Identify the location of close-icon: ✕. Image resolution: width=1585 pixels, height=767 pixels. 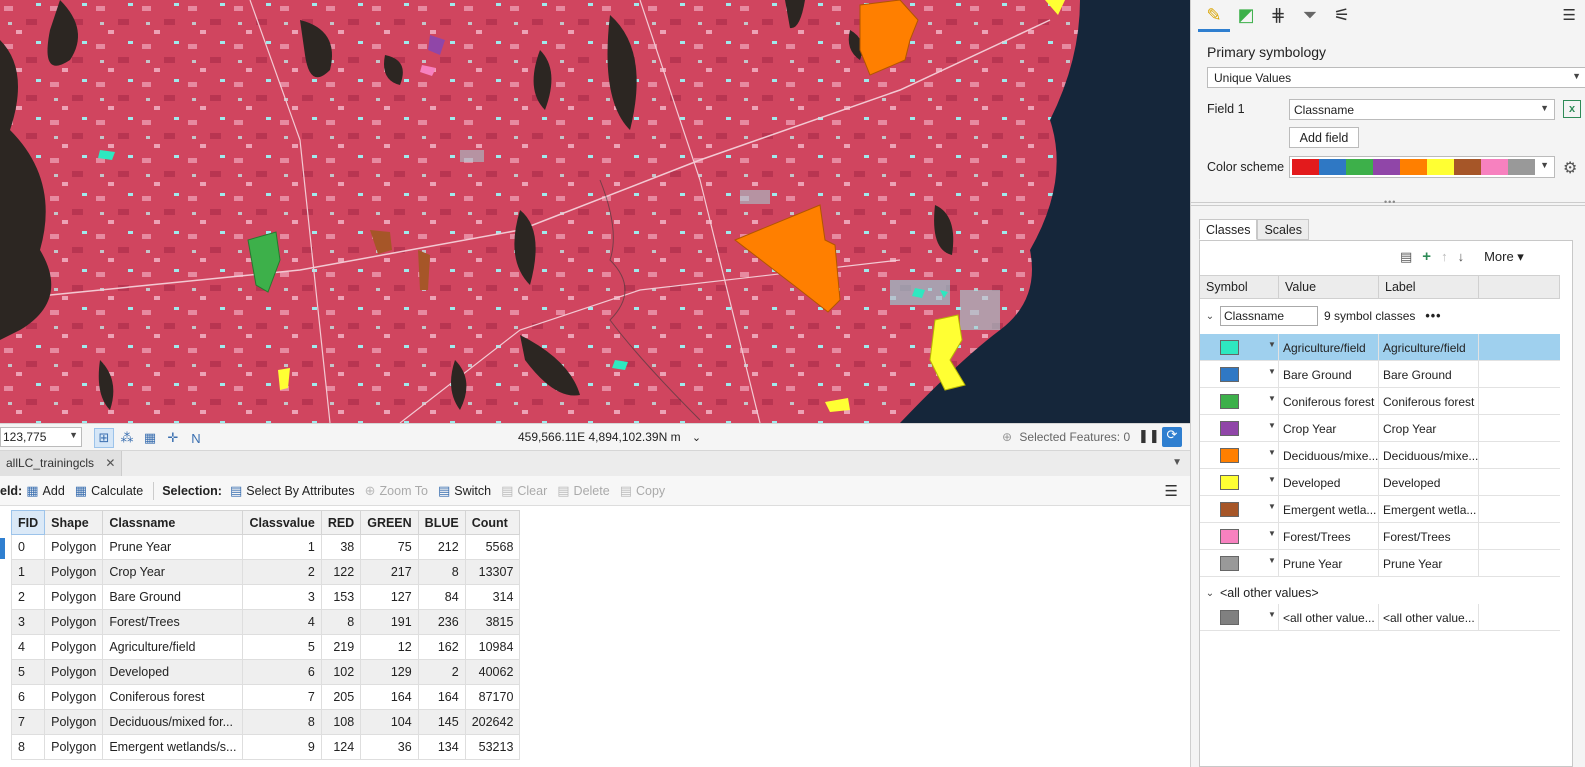
(110, 463).